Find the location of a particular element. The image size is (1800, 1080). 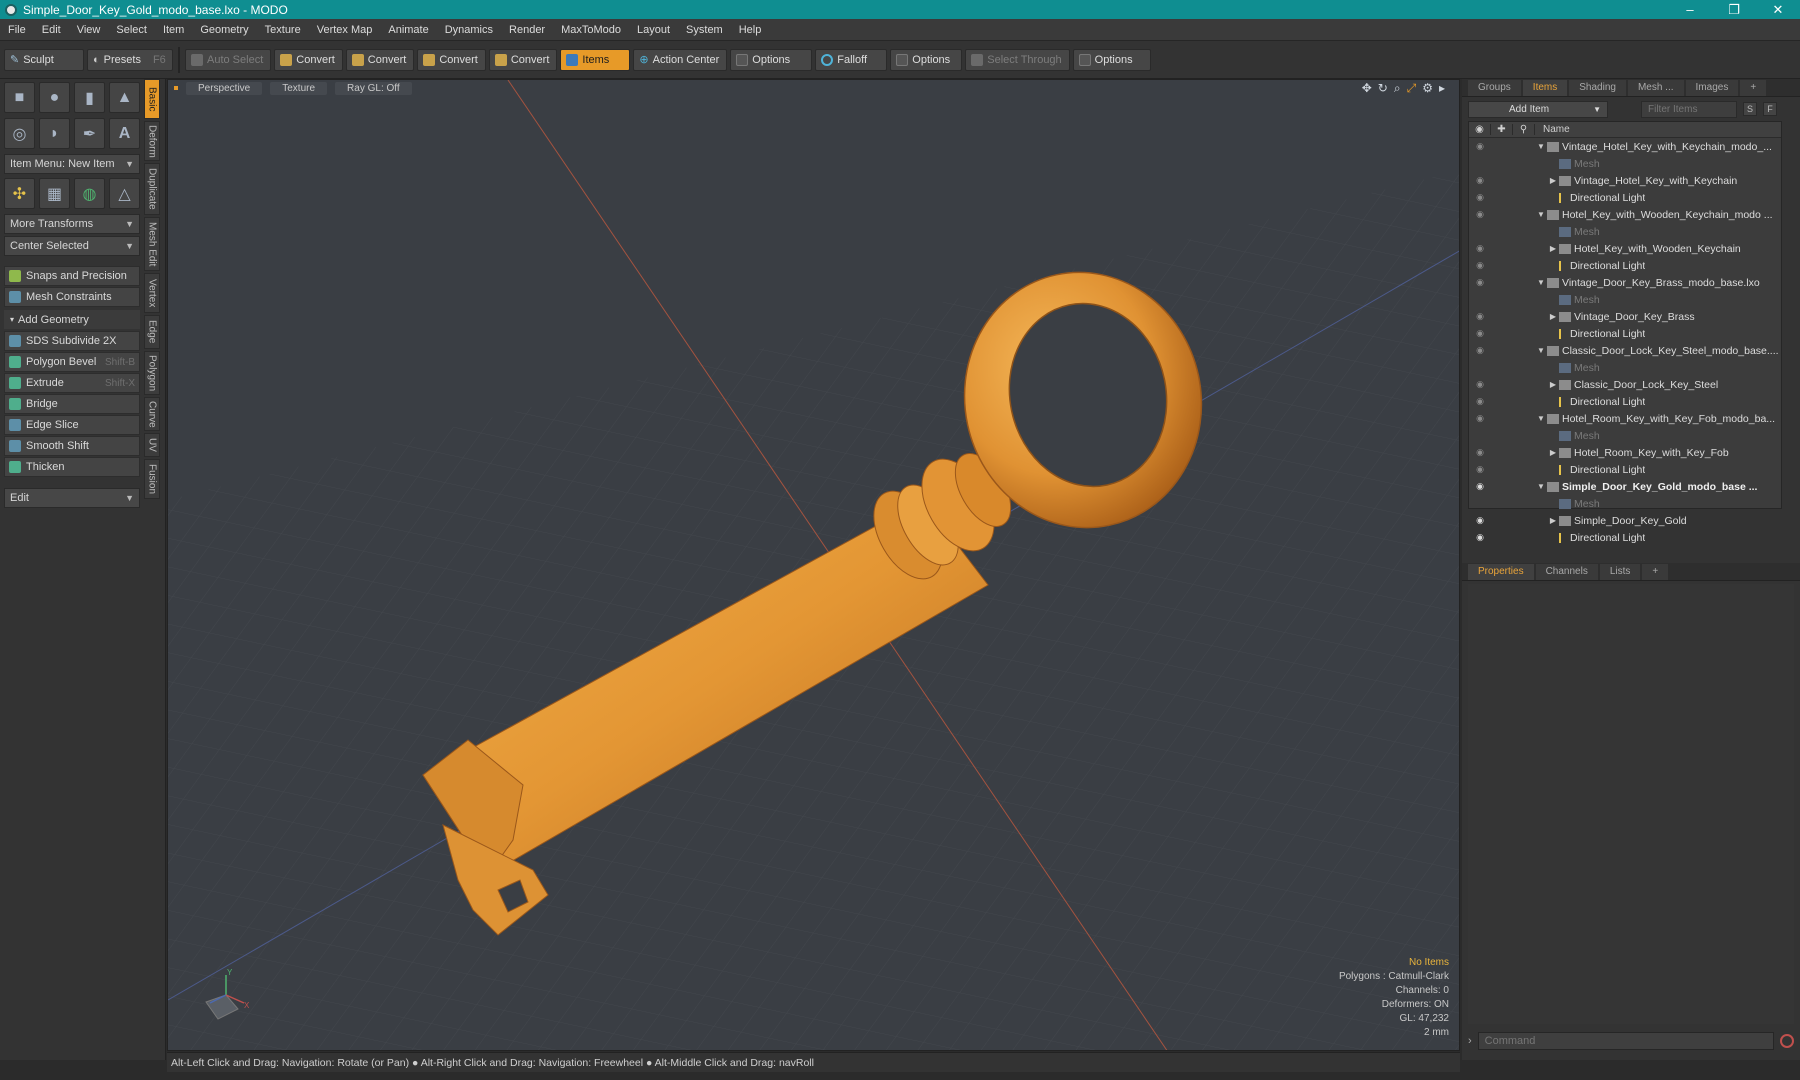

tab-properties: Properties is located at coordinates (1501, 572).